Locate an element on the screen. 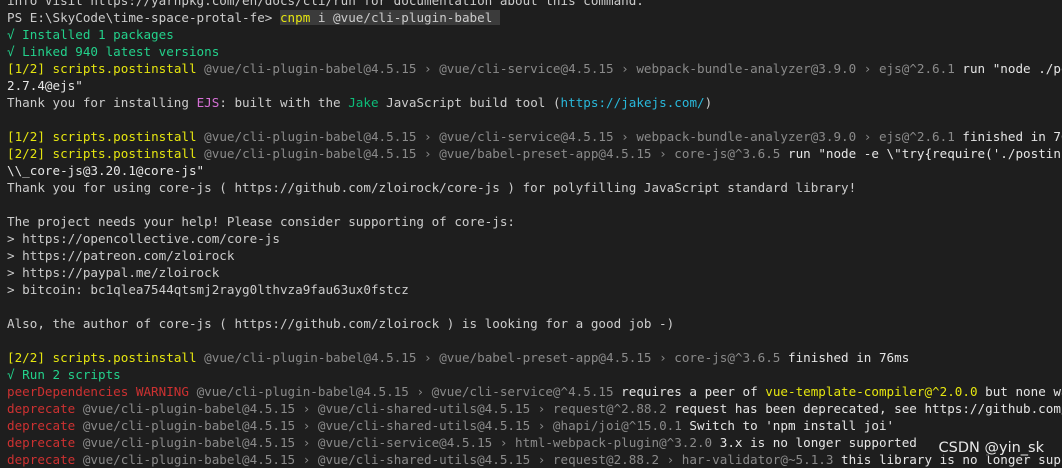  terminal-text: JavaScript build tool ( is located at coordinates (469, 102).